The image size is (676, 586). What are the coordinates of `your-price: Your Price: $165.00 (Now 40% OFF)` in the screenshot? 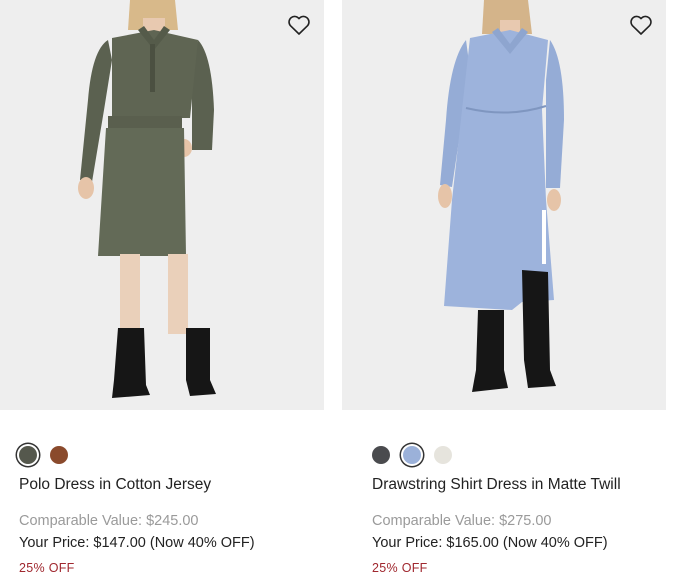 It's located at (490, 543).